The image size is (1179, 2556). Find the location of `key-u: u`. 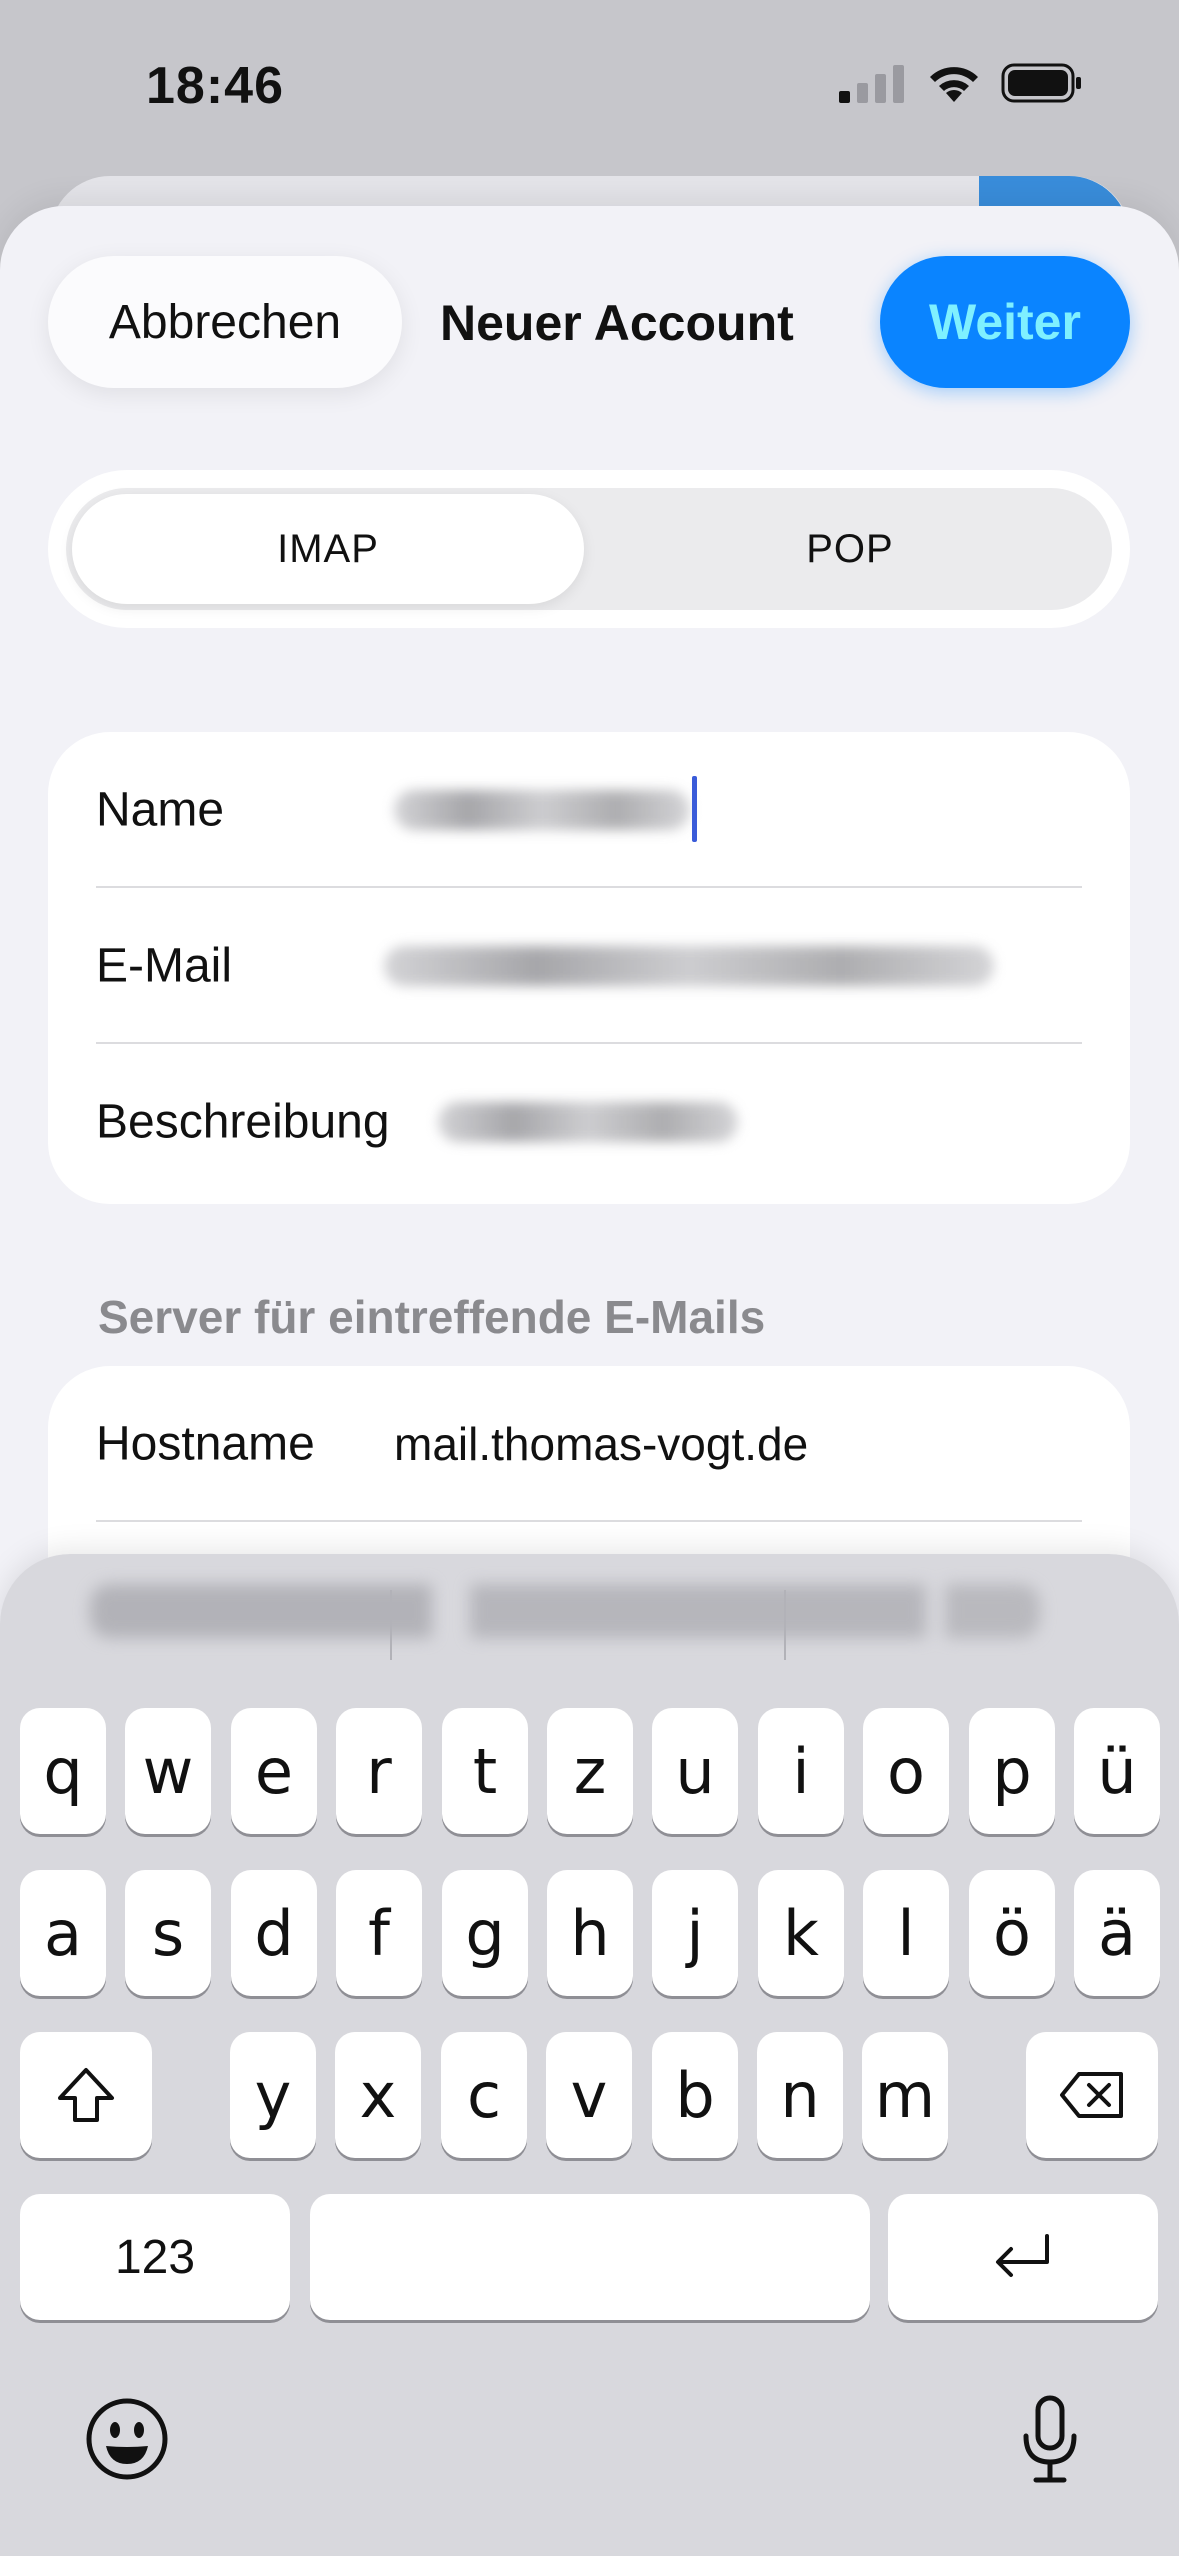

key-u: u is located at coordinates (695, 1771).